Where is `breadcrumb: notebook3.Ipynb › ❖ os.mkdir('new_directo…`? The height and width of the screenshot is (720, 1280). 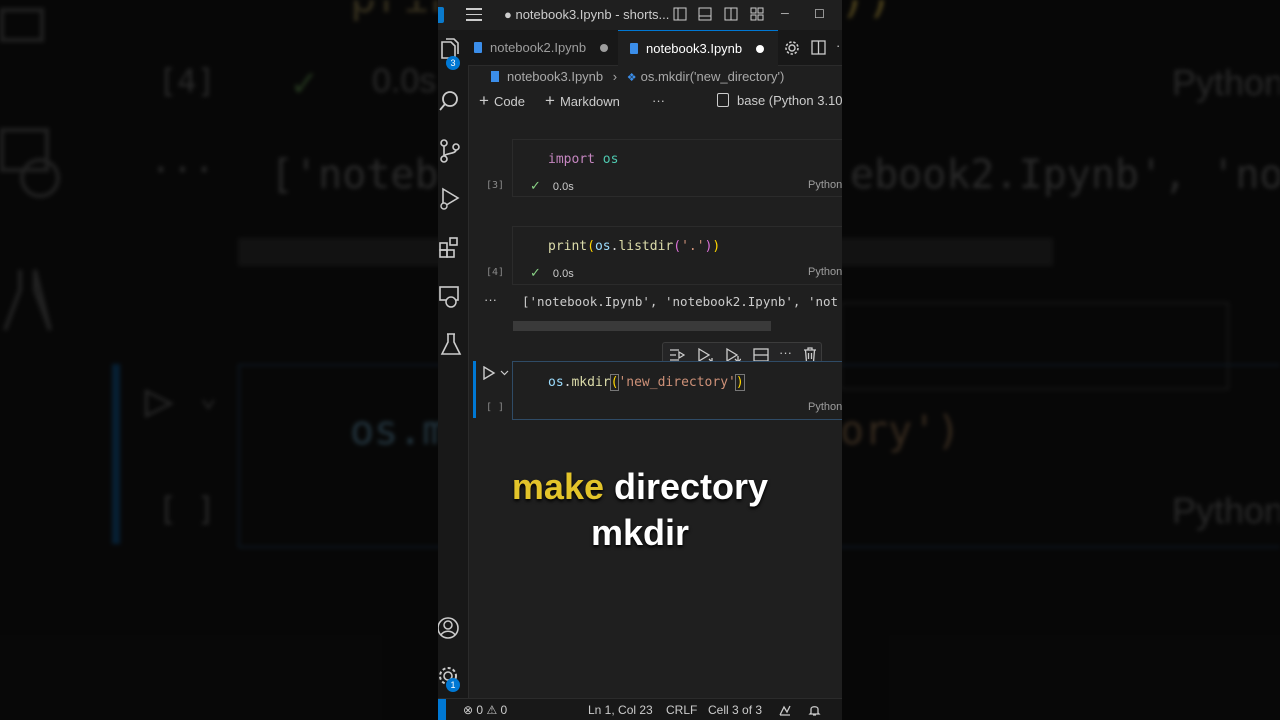
breadcrumb: notebook3.Ipynb › ❖ os.mkdir('new_directo… is located at coordinates (655, 77).